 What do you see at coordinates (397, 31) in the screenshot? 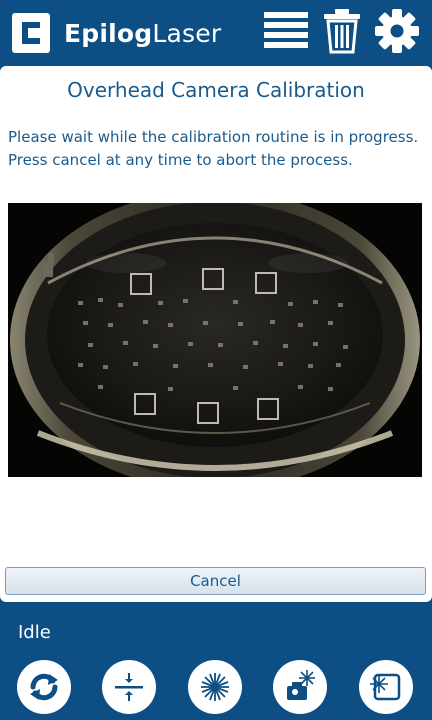
I see `gear-icon` at bounding box center [397, 31].